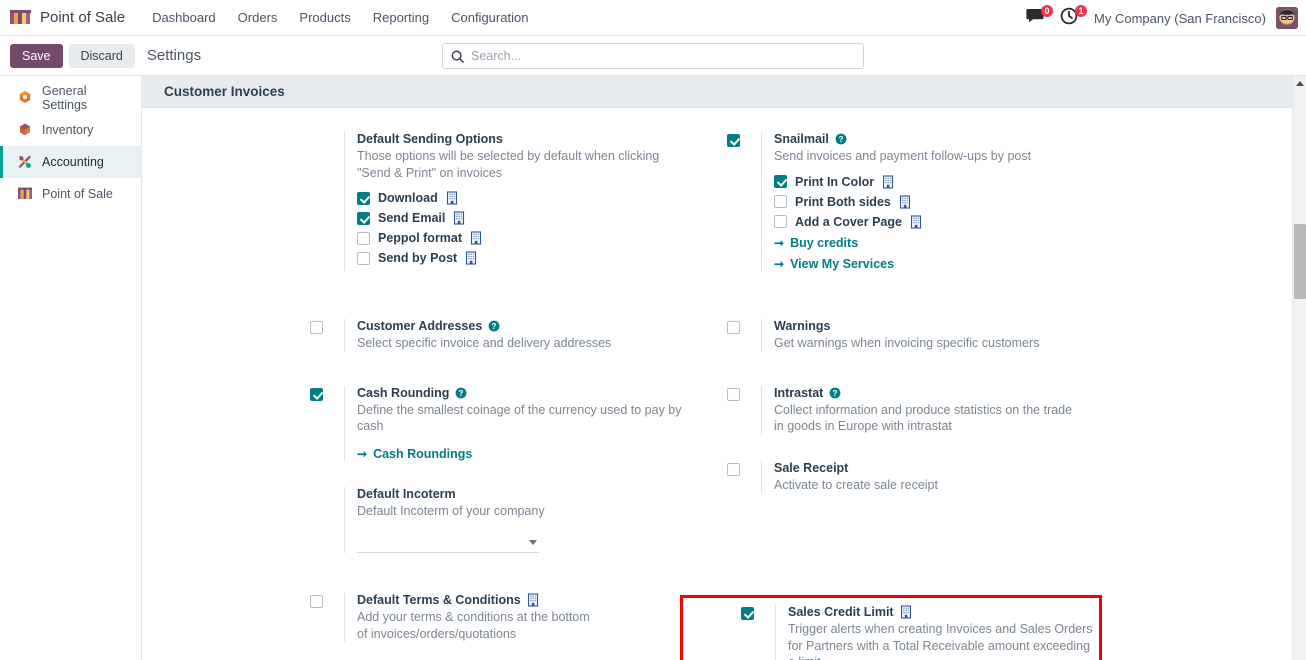  What do you see at coordinates (20, 16) in the screenshot?
I see `pos-awning-logo-icon` at bounding box center [20, 16].